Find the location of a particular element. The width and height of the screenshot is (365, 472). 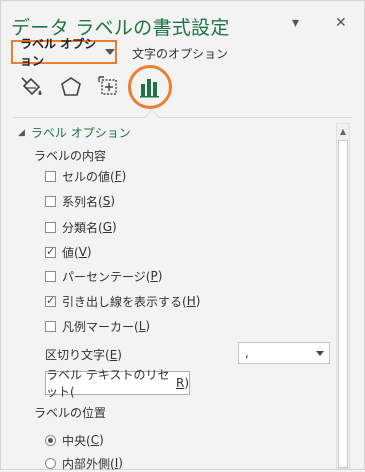

close-icon: ✕ is located at coordinates (341, 23).